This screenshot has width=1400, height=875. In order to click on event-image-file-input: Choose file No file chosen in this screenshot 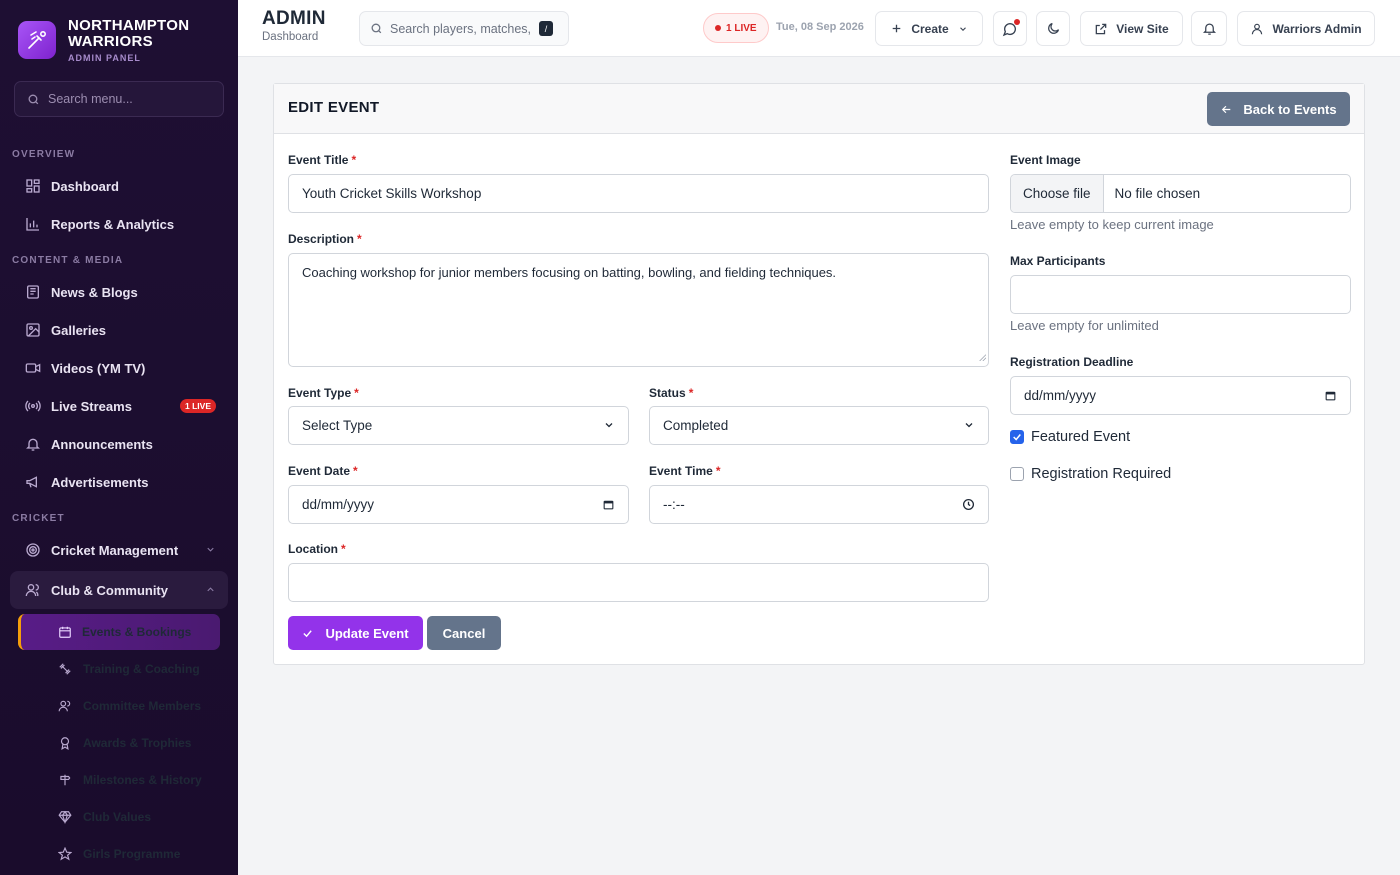, I will do `click(1180, 193)`.